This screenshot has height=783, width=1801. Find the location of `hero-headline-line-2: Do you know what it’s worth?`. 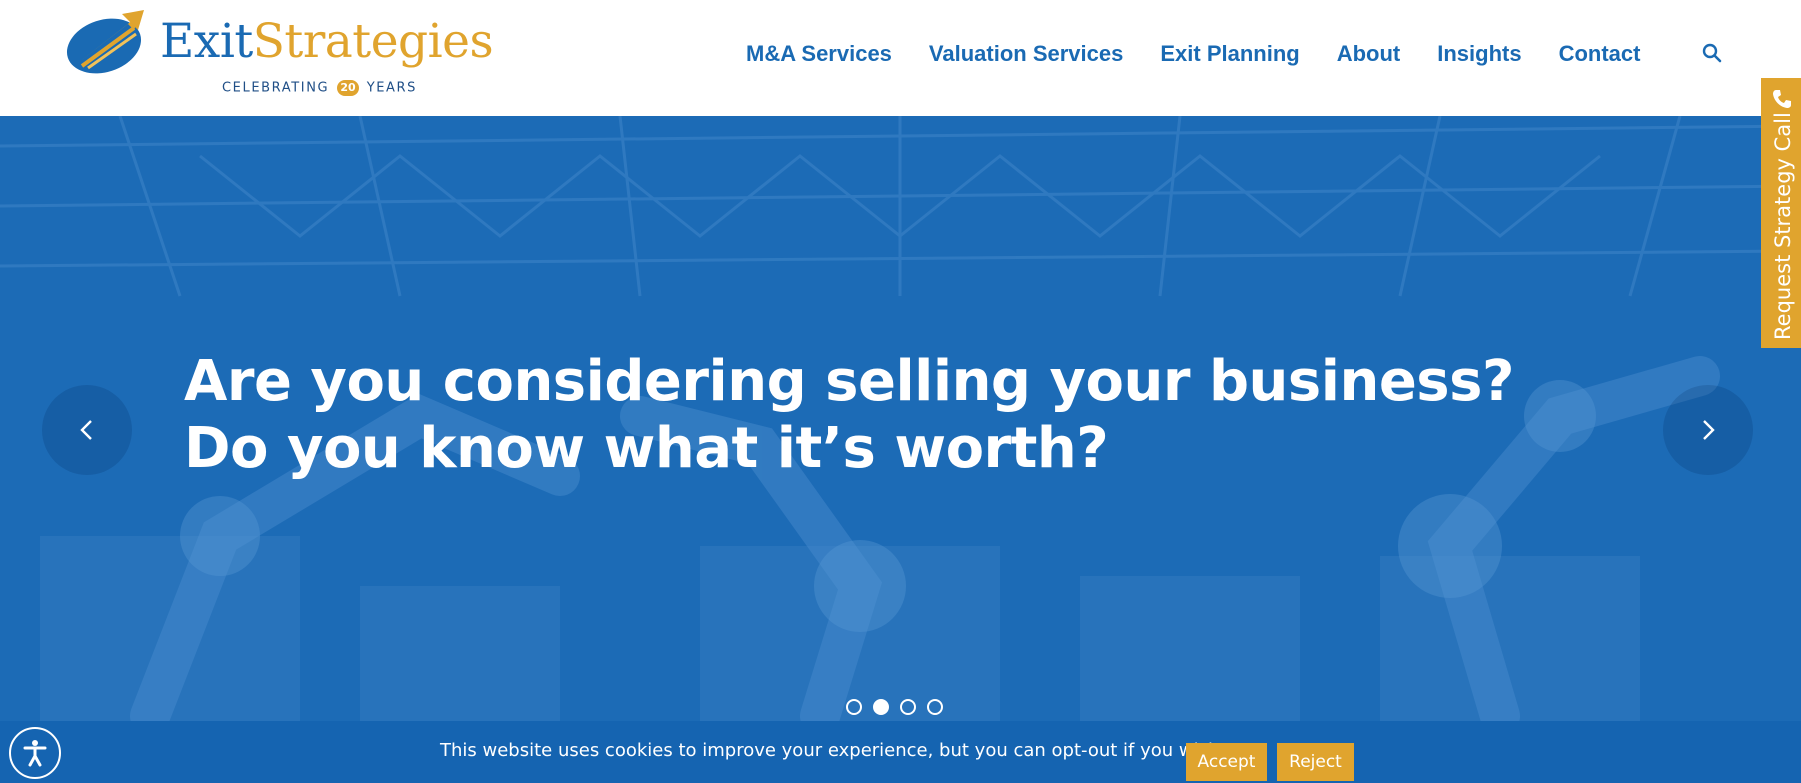

hero-headline-line-2: Do you know what it’s worth? is located at coordinates (646, 448).